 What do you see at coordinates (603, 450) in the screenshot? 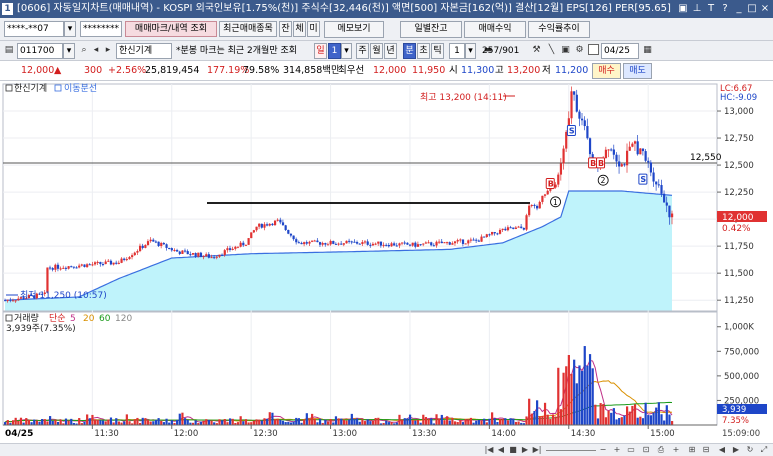
I see `zoom-out-icon: −` at bounding box center [603, 450].